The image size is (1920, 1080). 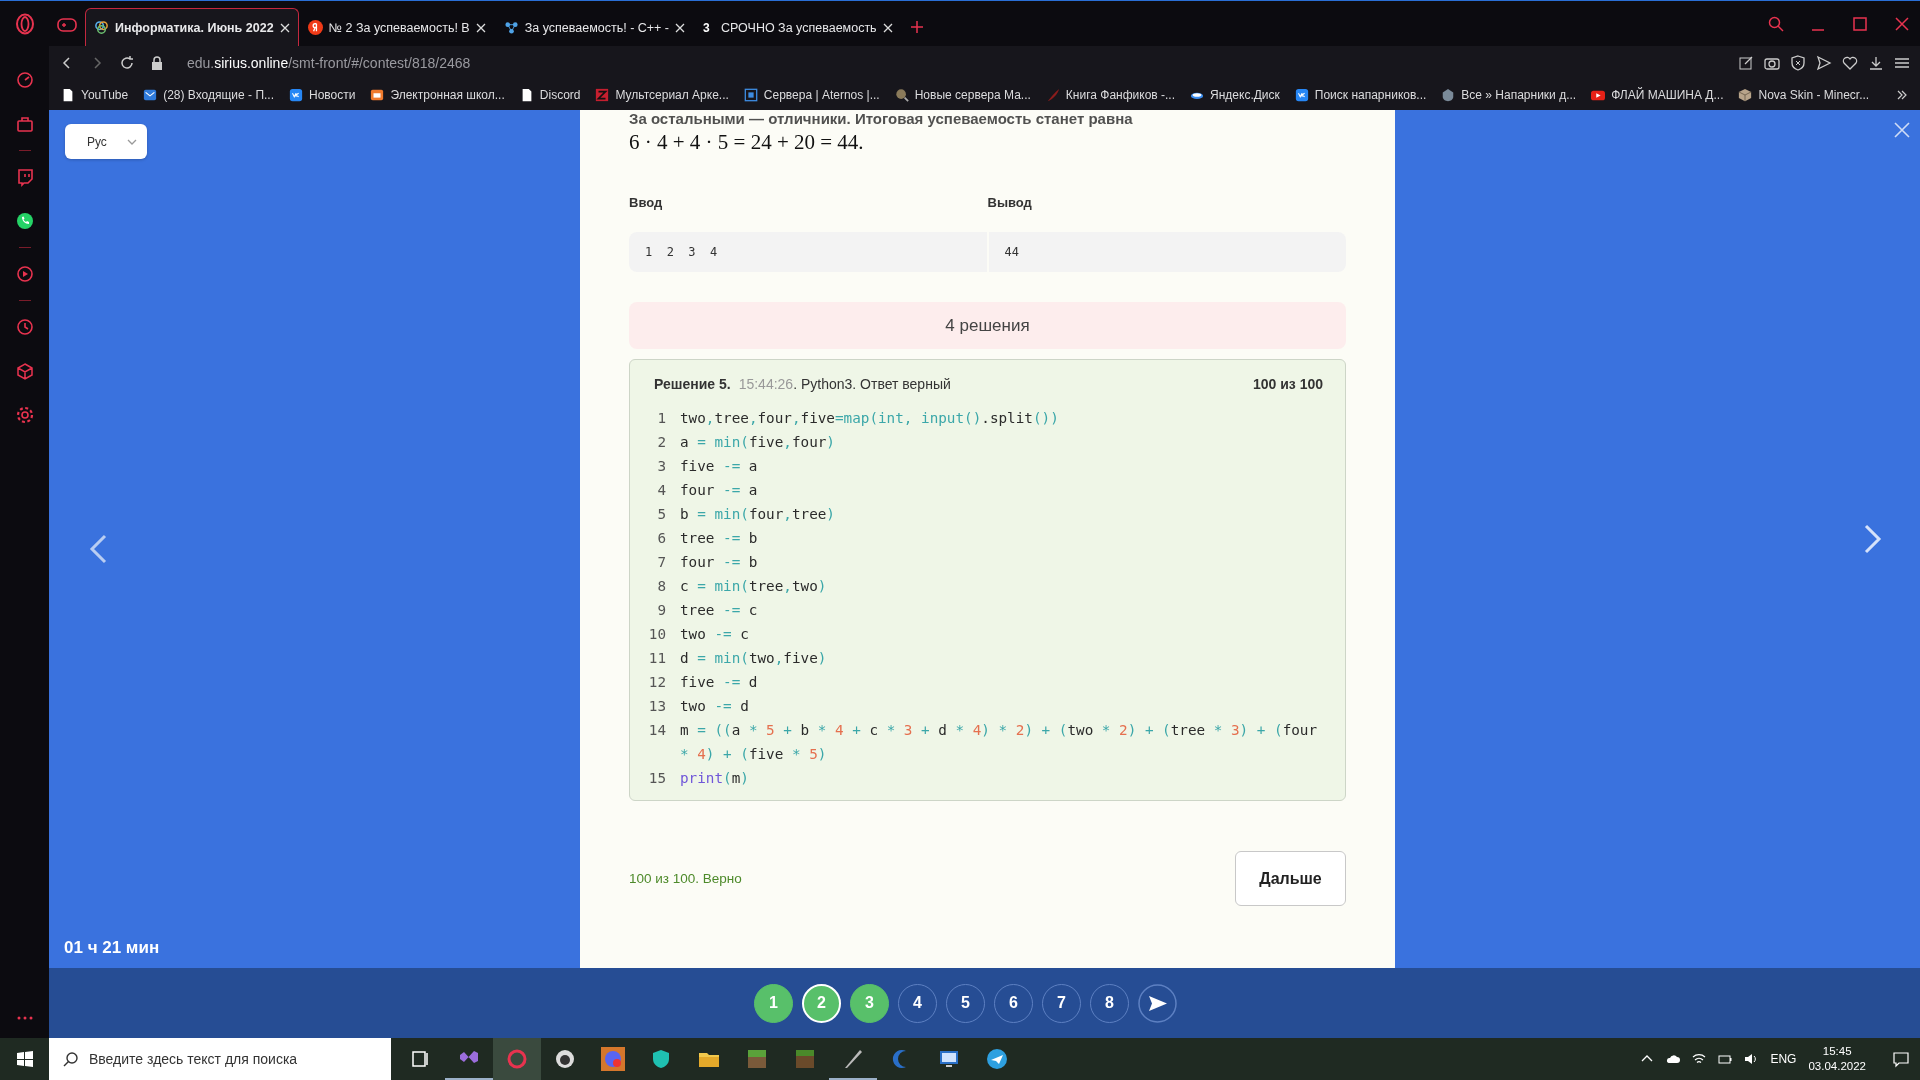 I want to click on search-field: Введите здесь текст для поиска, so click(x=220, y=1059).